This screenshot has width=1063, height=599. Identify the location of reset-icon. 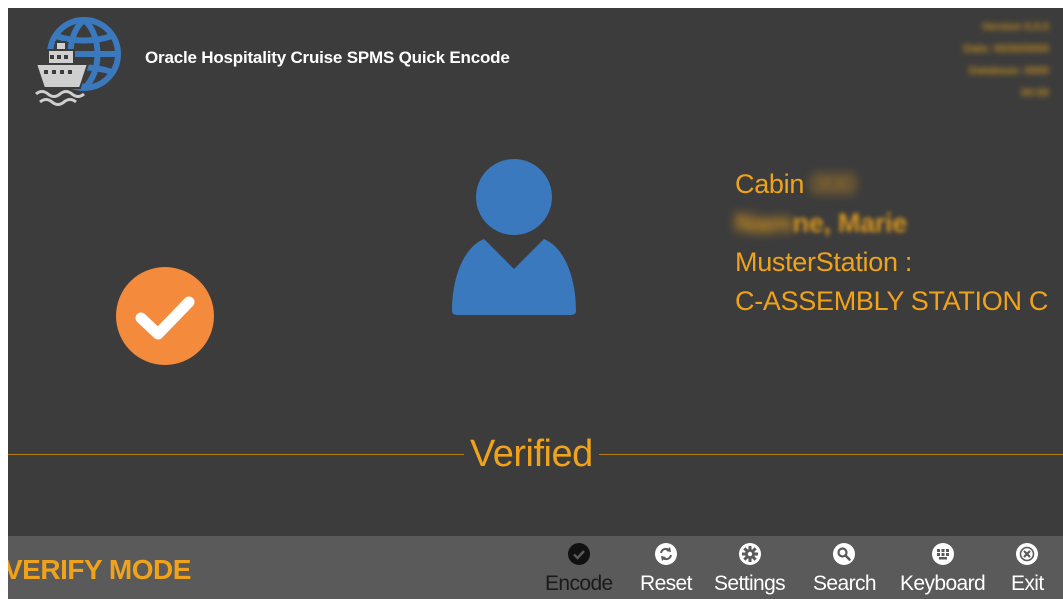
(665, 554).